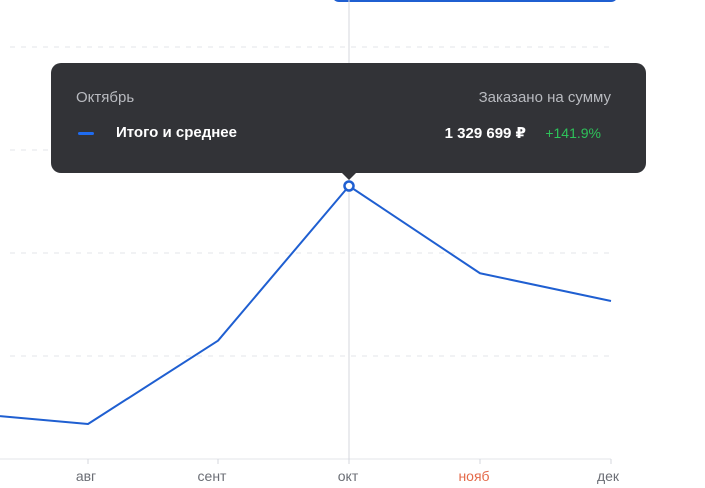 The image size is (705, 488). Describe the element at coordinates (86, 476) in the screenshot. I see `x-tick-label-aug: авг` at that location.